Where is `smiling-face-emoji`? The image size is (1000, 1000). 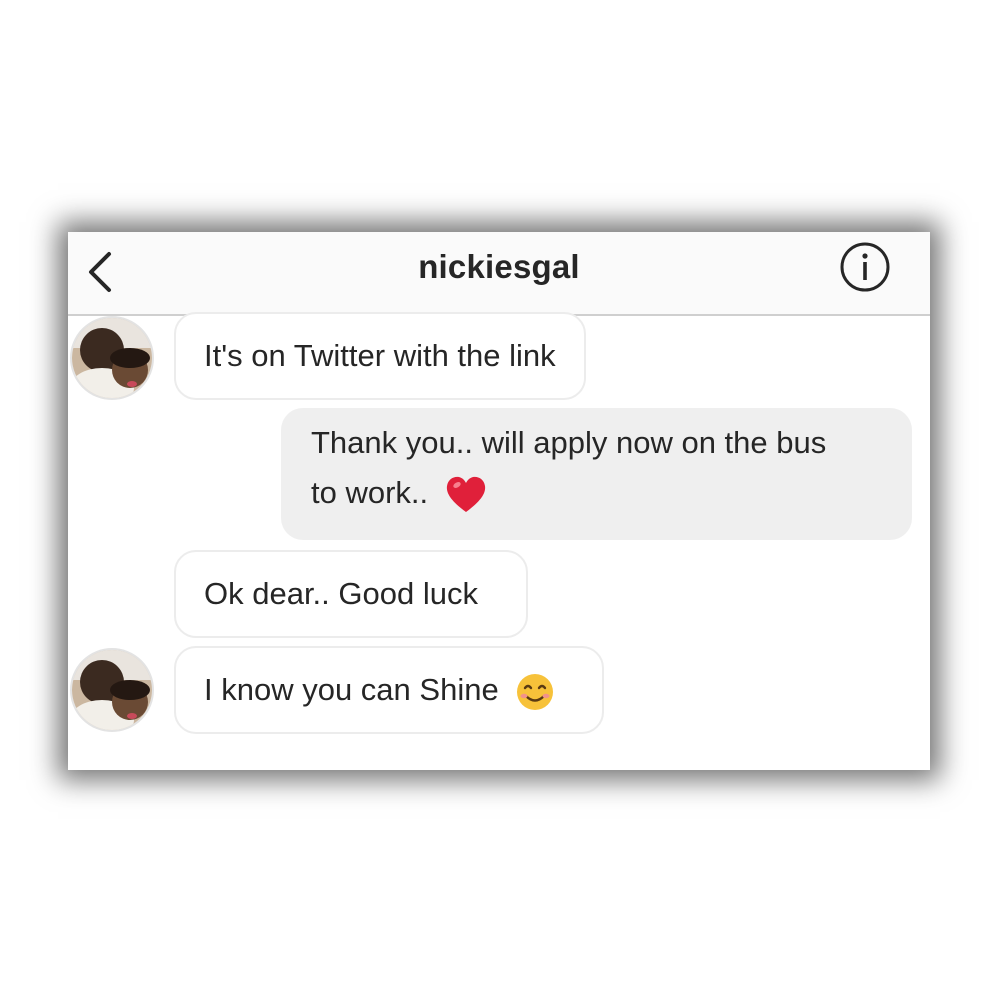 smiling-face-emoji is located at coordinates (535, 691).